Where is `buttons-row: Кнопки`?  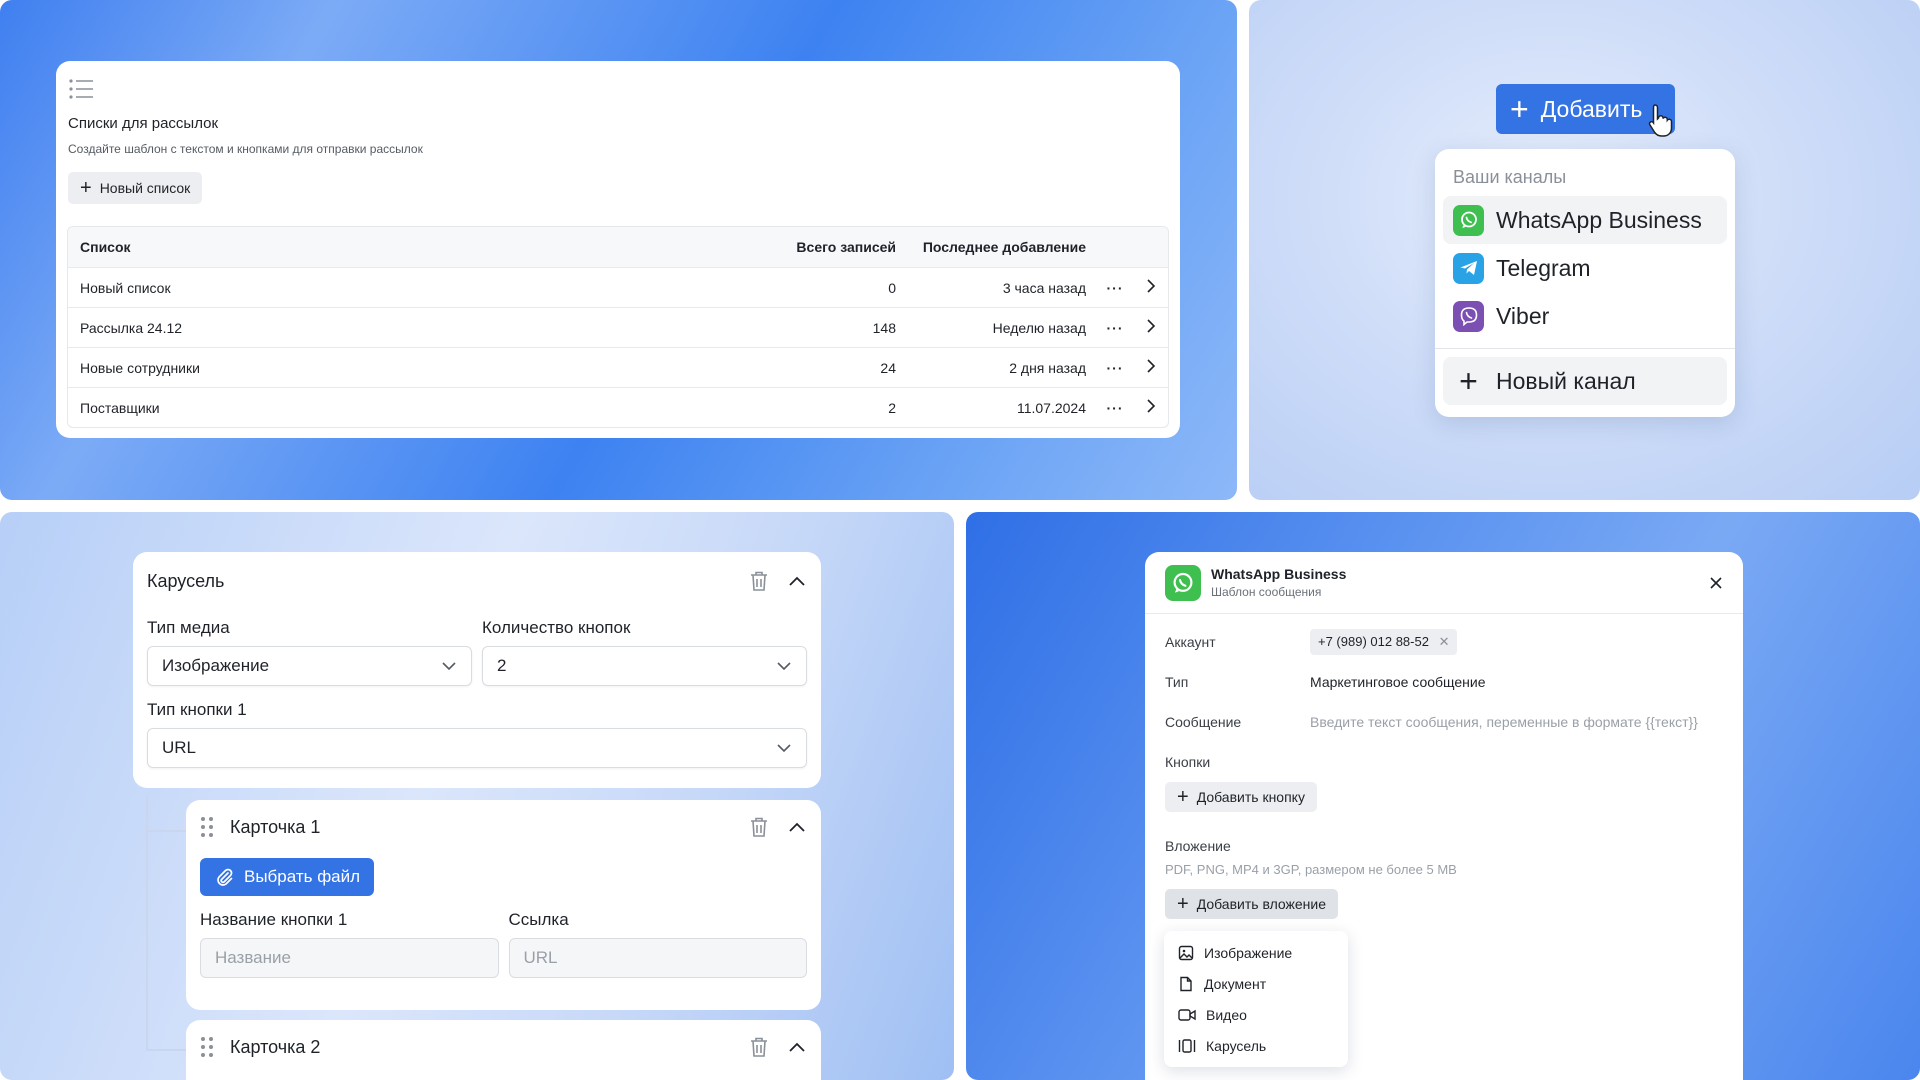
buttons-row: Кнопки is located at coordinates (1444, 762).